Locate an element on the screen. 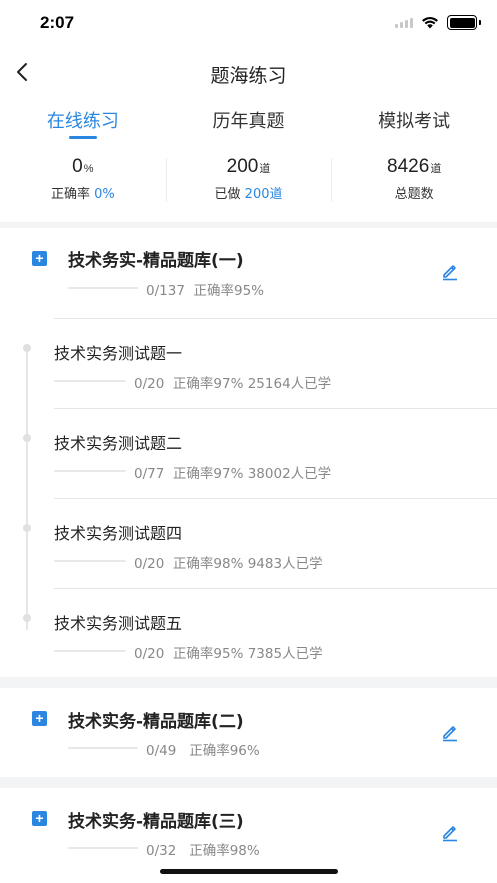 This screenshot has width=497, height=883. stat-label-value: 200道 is located at coordinates (263, 194).